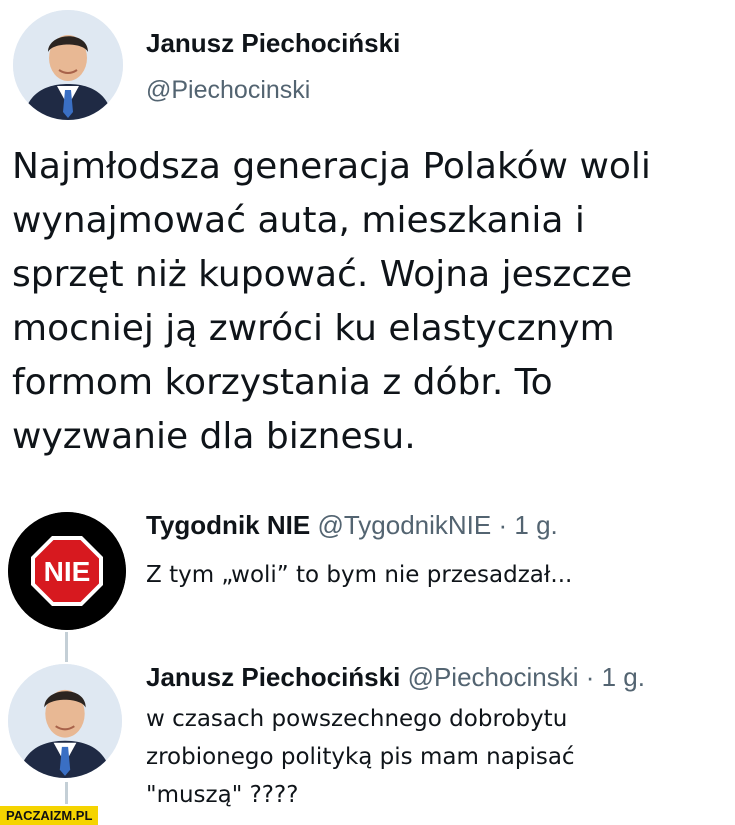 The height and width of the screenshot is (825, 735). I want to click on reply-header: Tygodnik NIE @TygodnikNIE · 1 g., so click(352, 525).